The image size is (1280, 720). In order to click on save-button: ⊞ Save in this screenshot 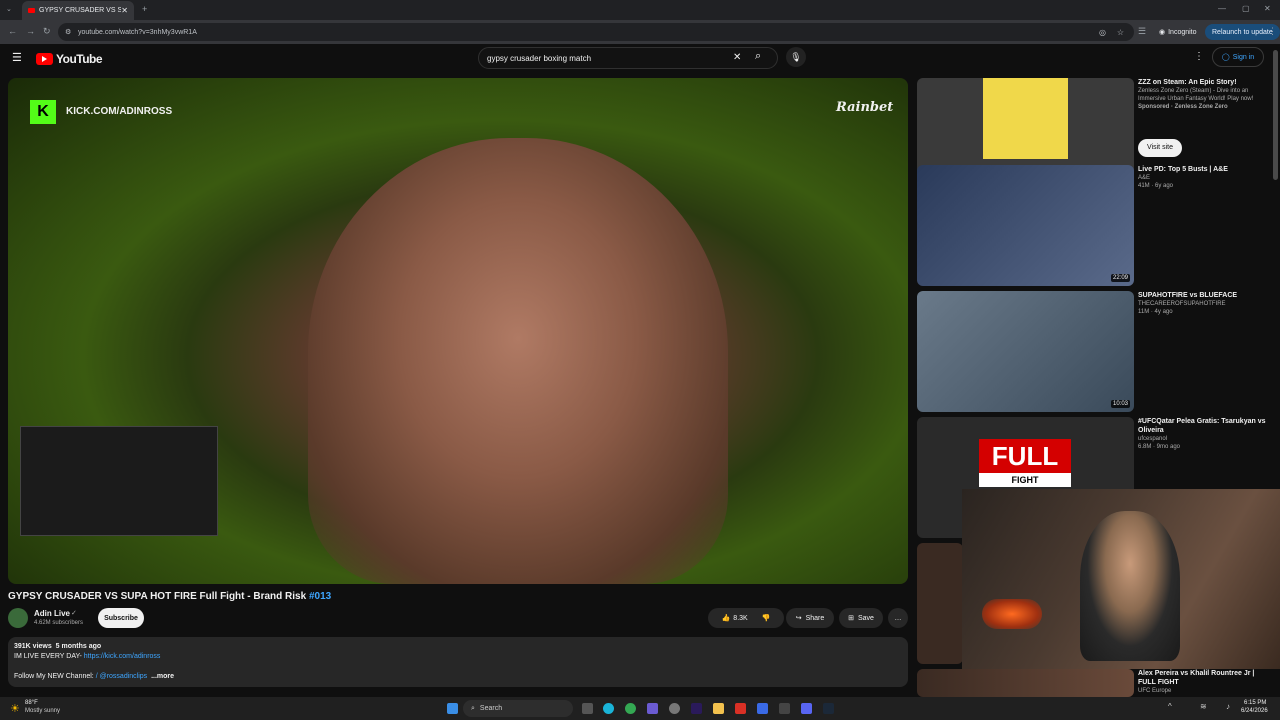, I will do `click(861, 618)`.